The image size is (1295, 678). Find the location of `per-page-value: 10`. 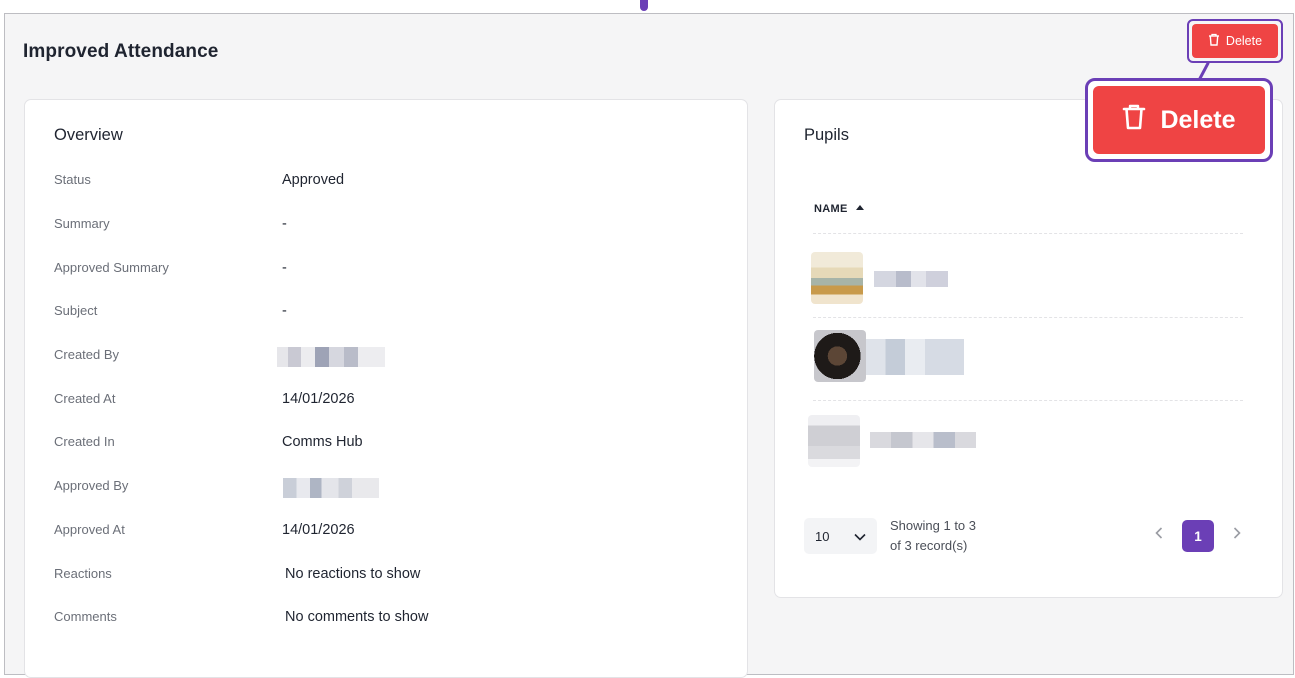

per-page-value: 10 is located at coordinates (822, 536).